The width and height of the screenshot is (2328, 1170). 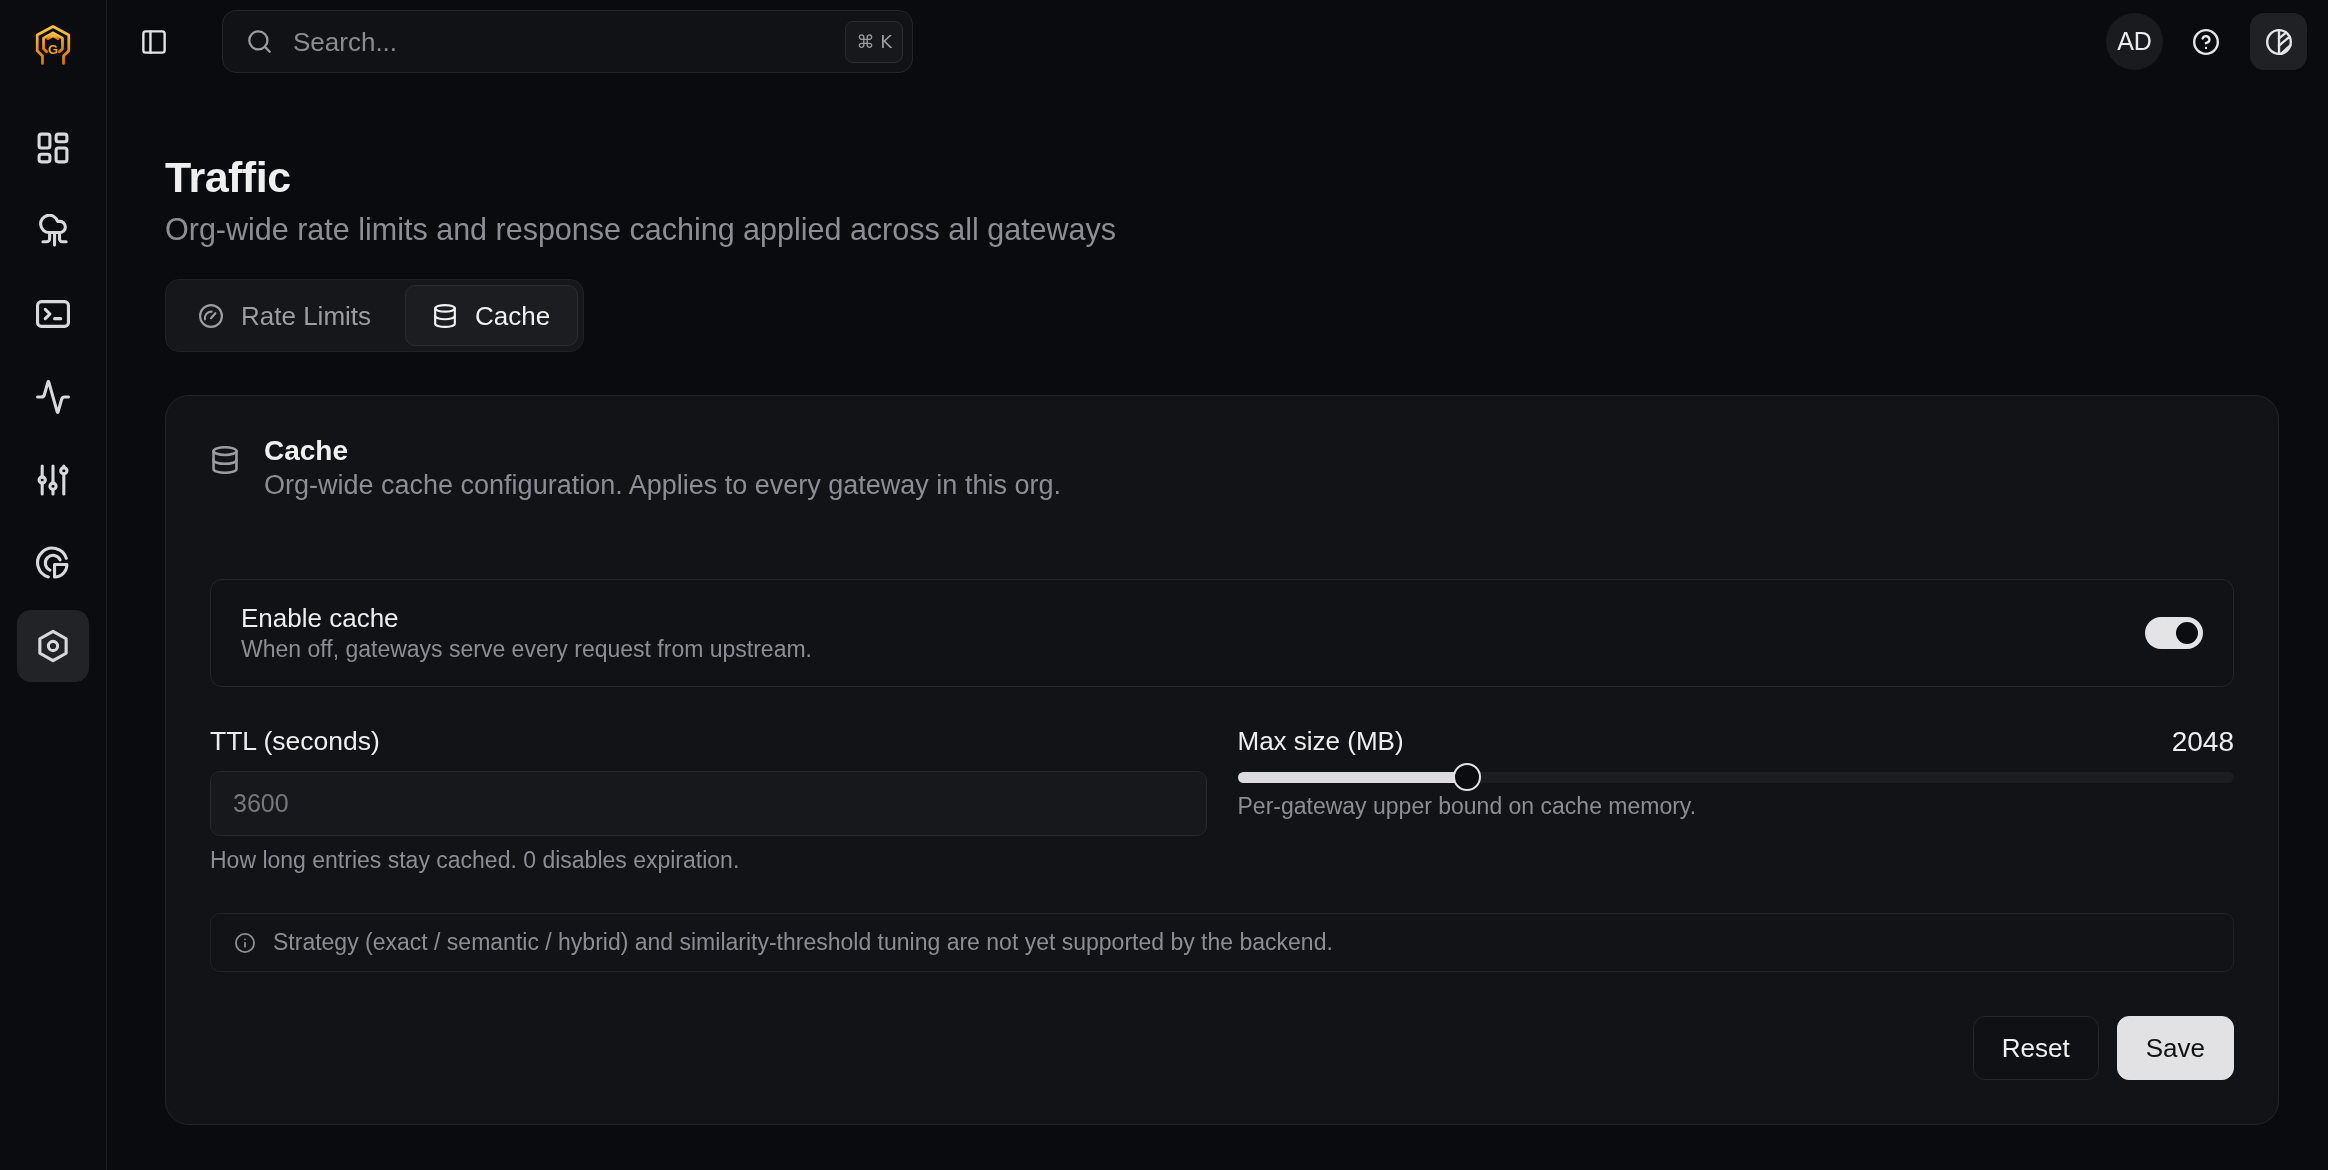 I want to click on logo-letter: G, so click(x=53, y=49).